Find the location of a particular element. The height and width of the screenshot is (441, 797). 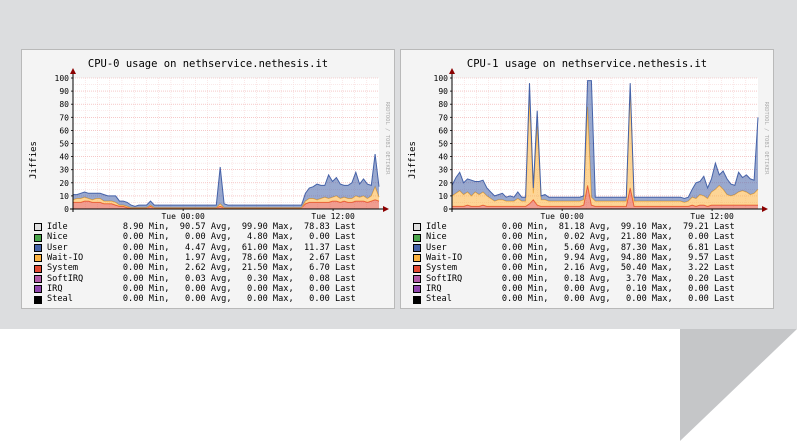

y-tick-label: 20 is located at coordinates (64, 183).